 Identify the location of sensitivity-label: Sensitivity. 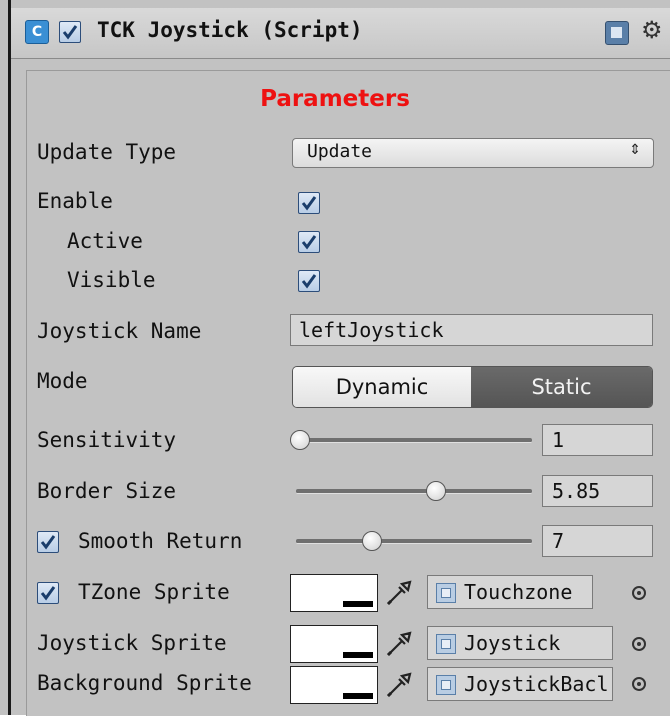
(107, 440).